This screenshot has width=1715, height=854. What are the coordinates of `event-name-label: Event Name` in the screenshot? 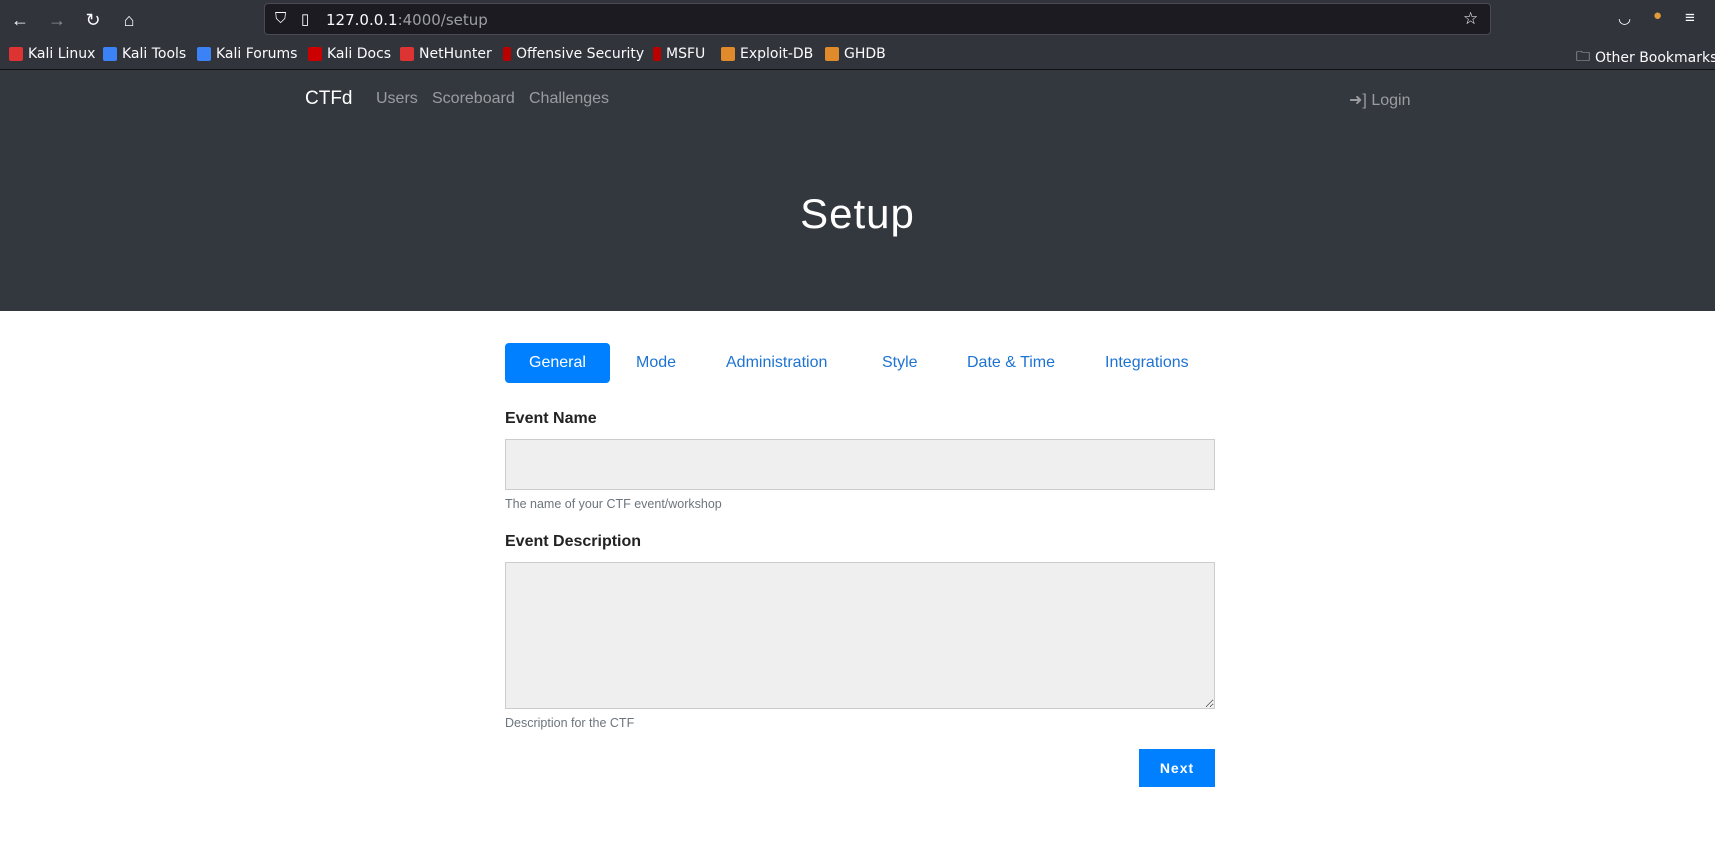 It's located at (551, 418).